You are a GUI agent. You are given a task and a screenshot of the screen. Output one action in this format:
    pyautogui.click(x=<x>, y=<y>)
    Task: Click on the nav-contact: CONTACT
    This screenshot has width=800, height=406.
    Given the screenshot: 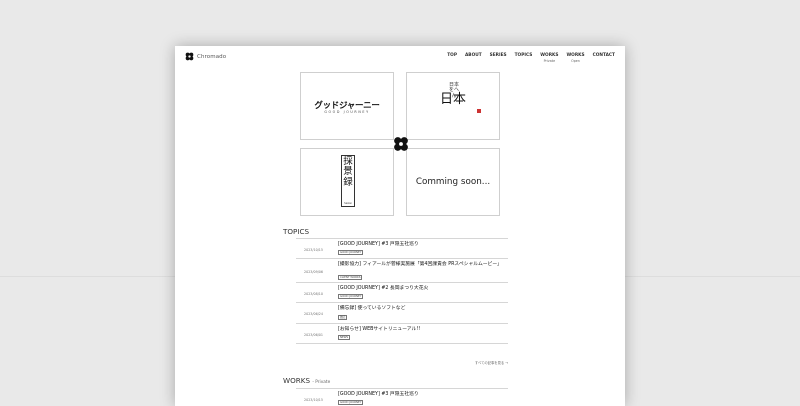 What is the action you would take?
    pyautogui.click(x=603, y=56)
    